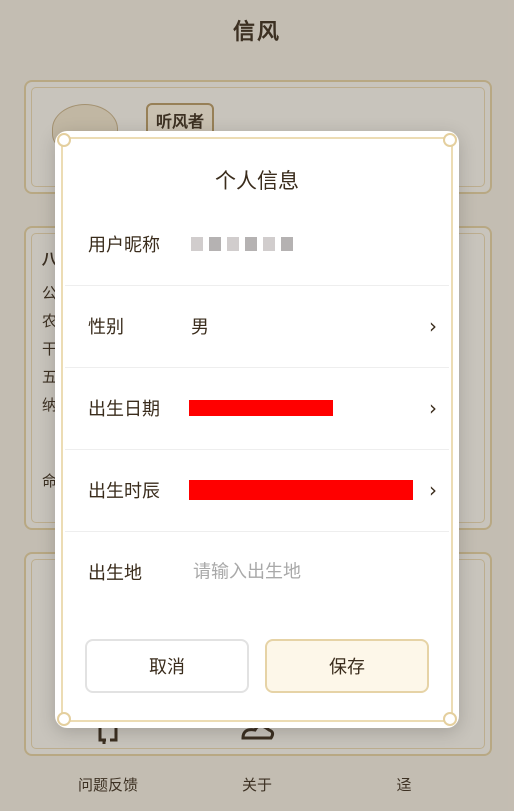 Image resolution: width=514 pixels, height=811 pixels. I want to click on birthplace-label: 出生地, so click(115, 573).